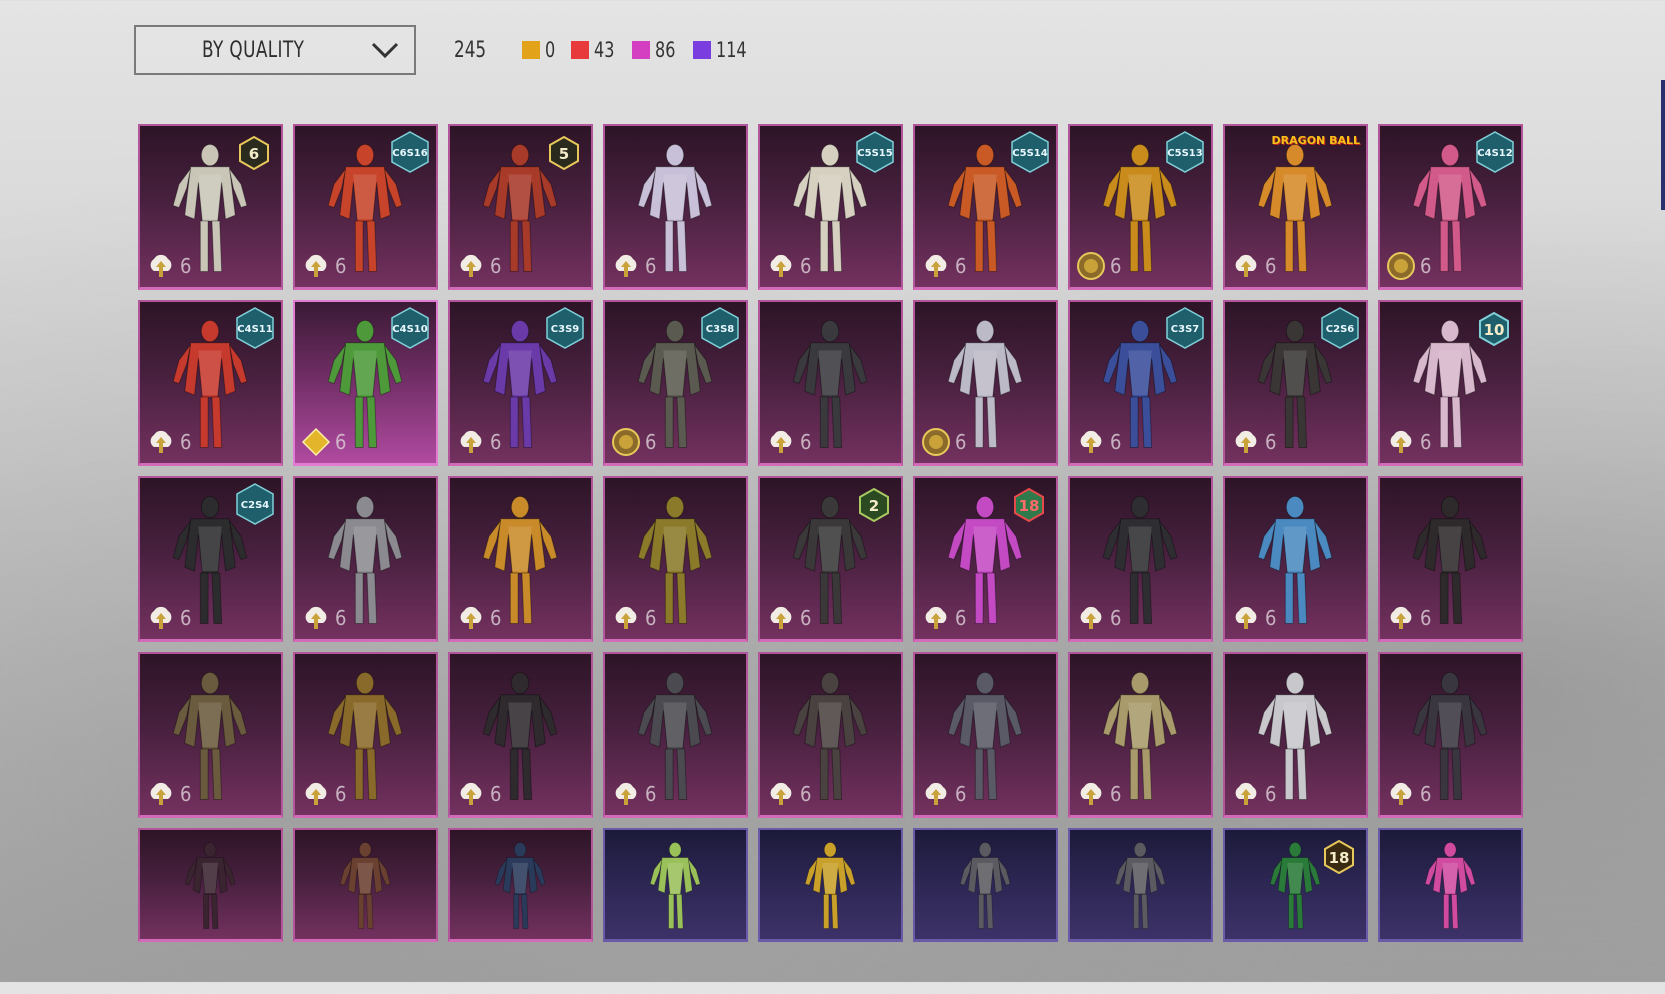  I want to click on season-badge: C5S13, so click(1185, 152).